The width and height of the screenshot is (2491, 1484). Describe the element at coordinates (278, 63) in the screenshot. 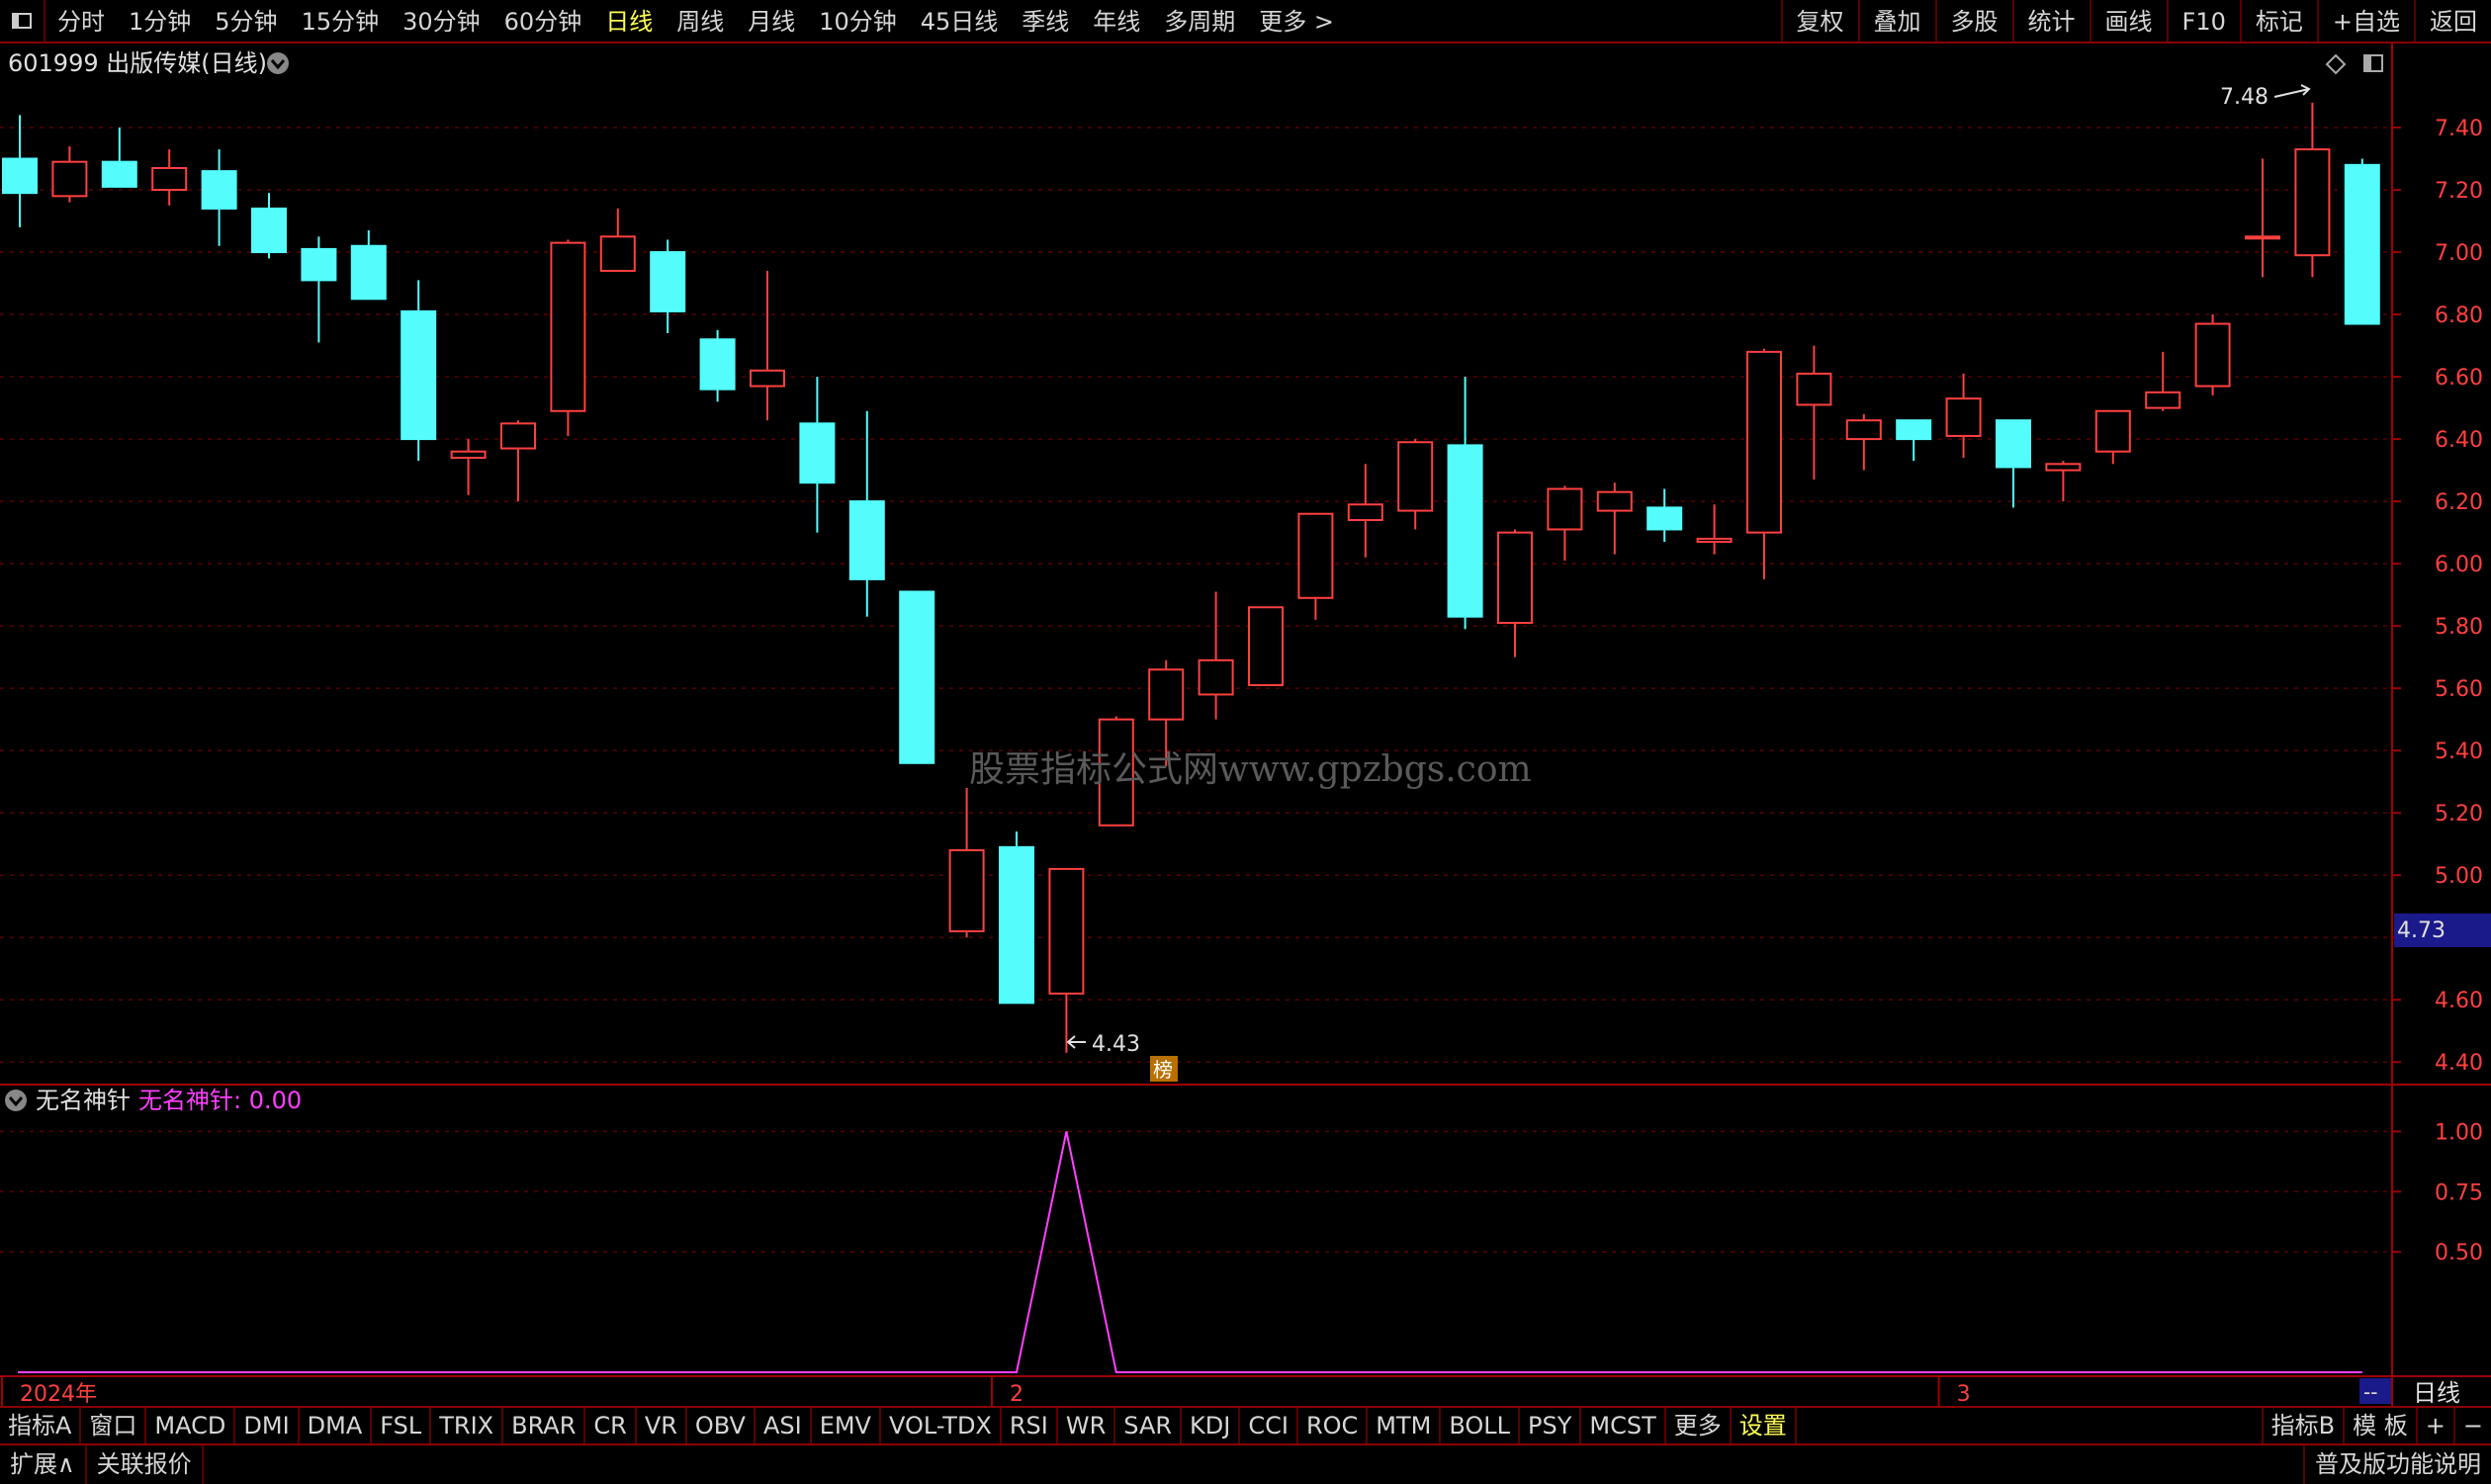

I see `title-dropdown-icon` at that location.